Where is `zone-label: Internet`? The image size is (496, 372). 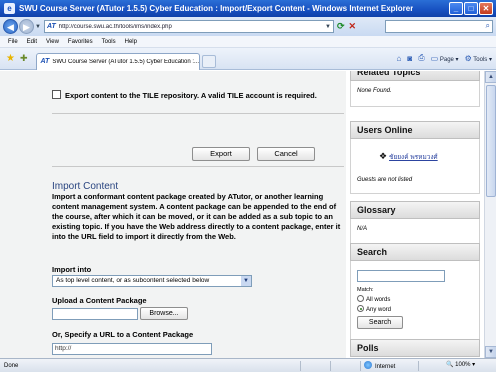
zone-label: Internet is located at coordinates (385, 367).